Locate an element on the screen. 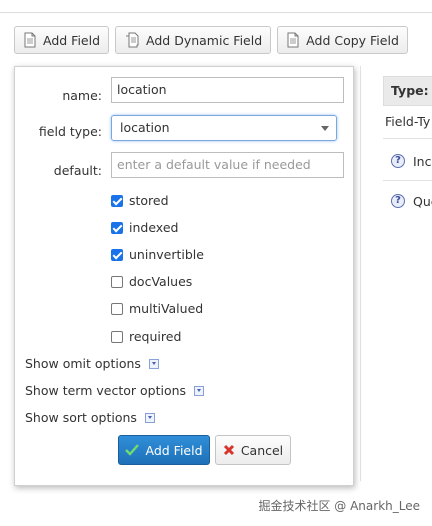 The width and height of the screenshot is (432, 526). panel-row-query: Que is located at coordinates (422, 201).